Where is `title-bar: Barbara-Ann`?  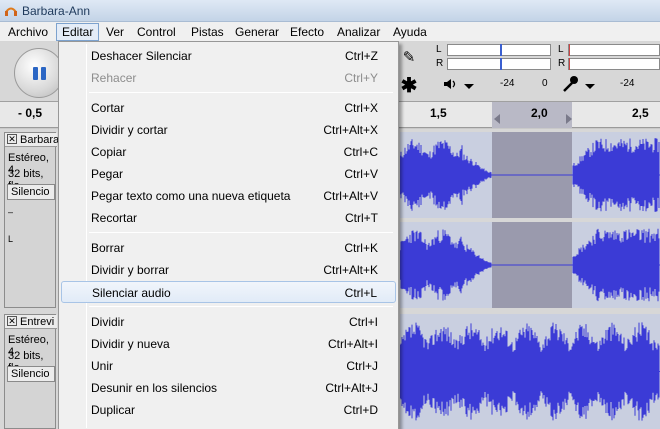
title-bar: Barbara-Ann is located at coordinates (330, 11).